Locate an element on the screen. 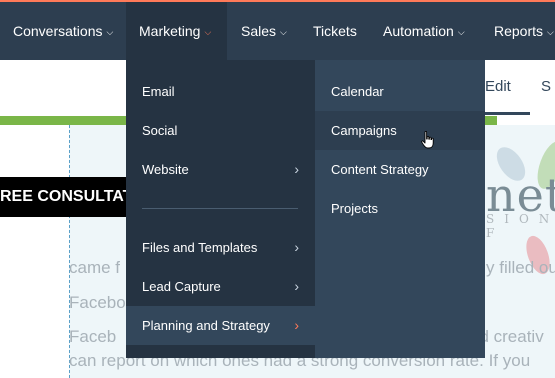 Image resolution: width=555 pixels, height=378 pixels. menu-item-label: Campaigns is located at coordinates (364, 130).